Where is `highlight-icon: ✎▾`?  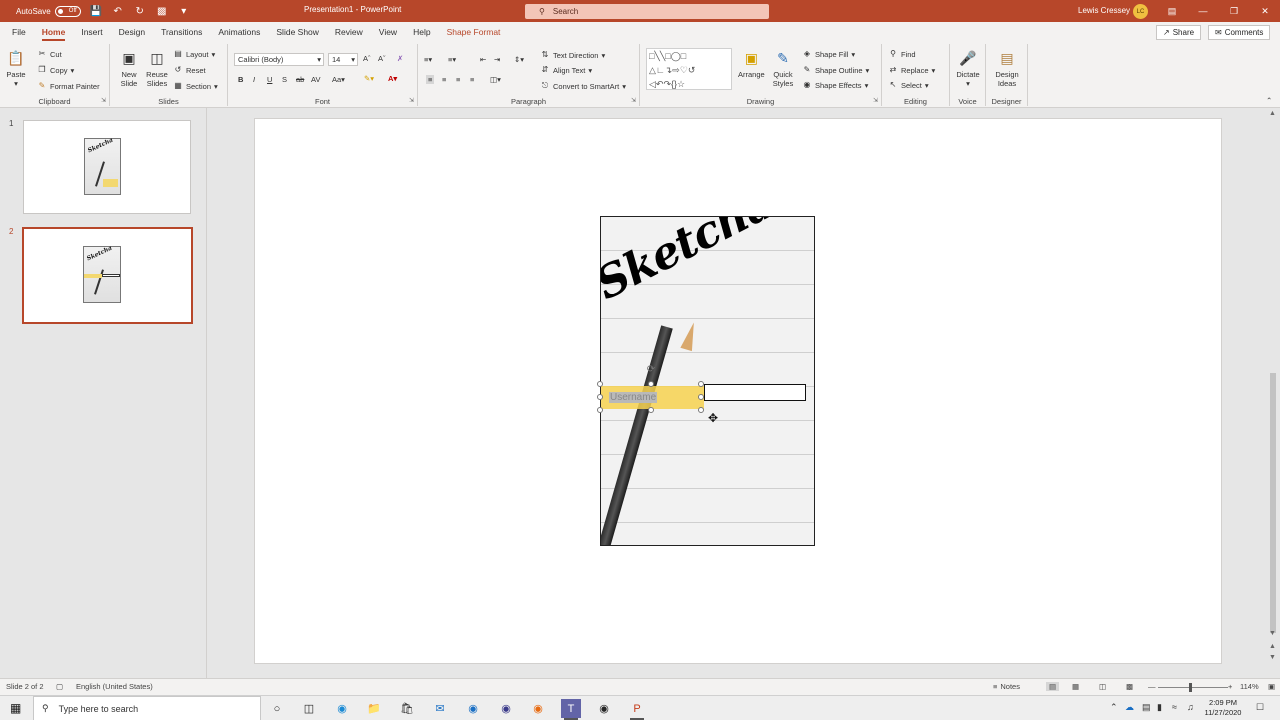
highlight-icon: ✎▾ is located at coordinates (369, 78).